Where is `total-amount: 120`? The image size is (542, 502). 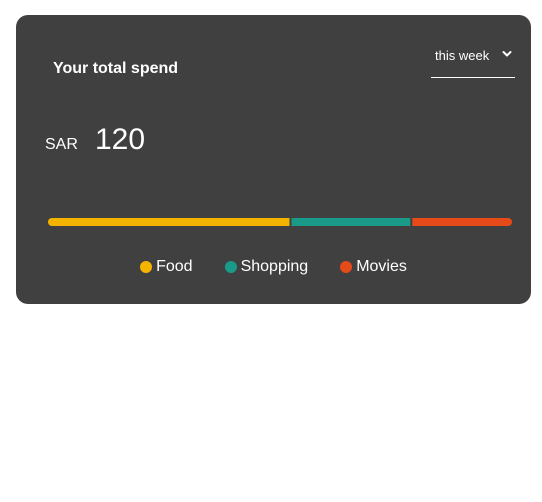 total-amount: 120 is located at coordinates (120, 139).